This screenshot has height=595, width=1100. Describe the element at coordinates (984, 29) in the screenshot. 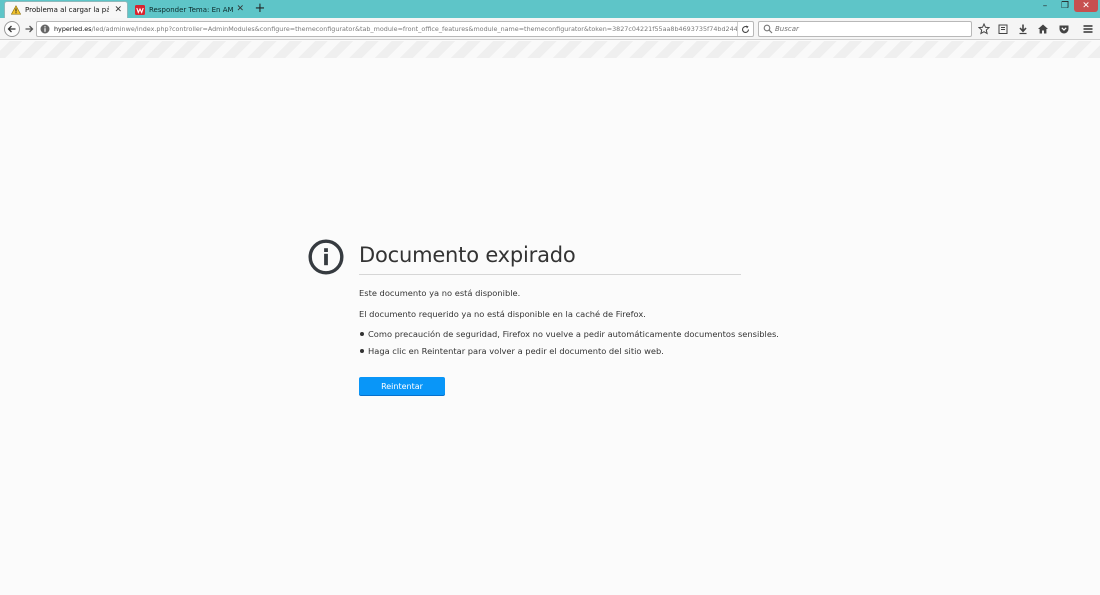

I see `bookmark-star-icon` at that location.